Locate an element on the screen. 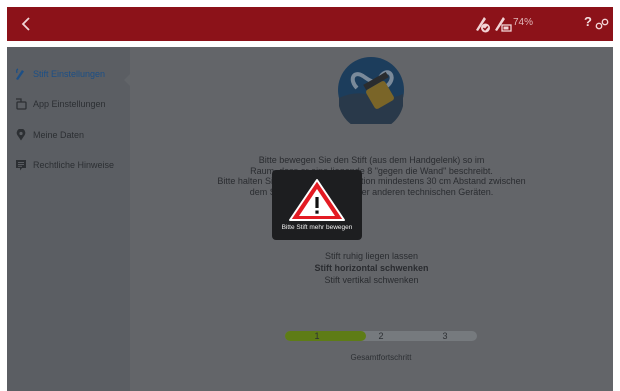 The width and height of the screenshot is (620, 391). toast-message: Bitte Stift mehr bewegen is located at coordinates (317, 227).